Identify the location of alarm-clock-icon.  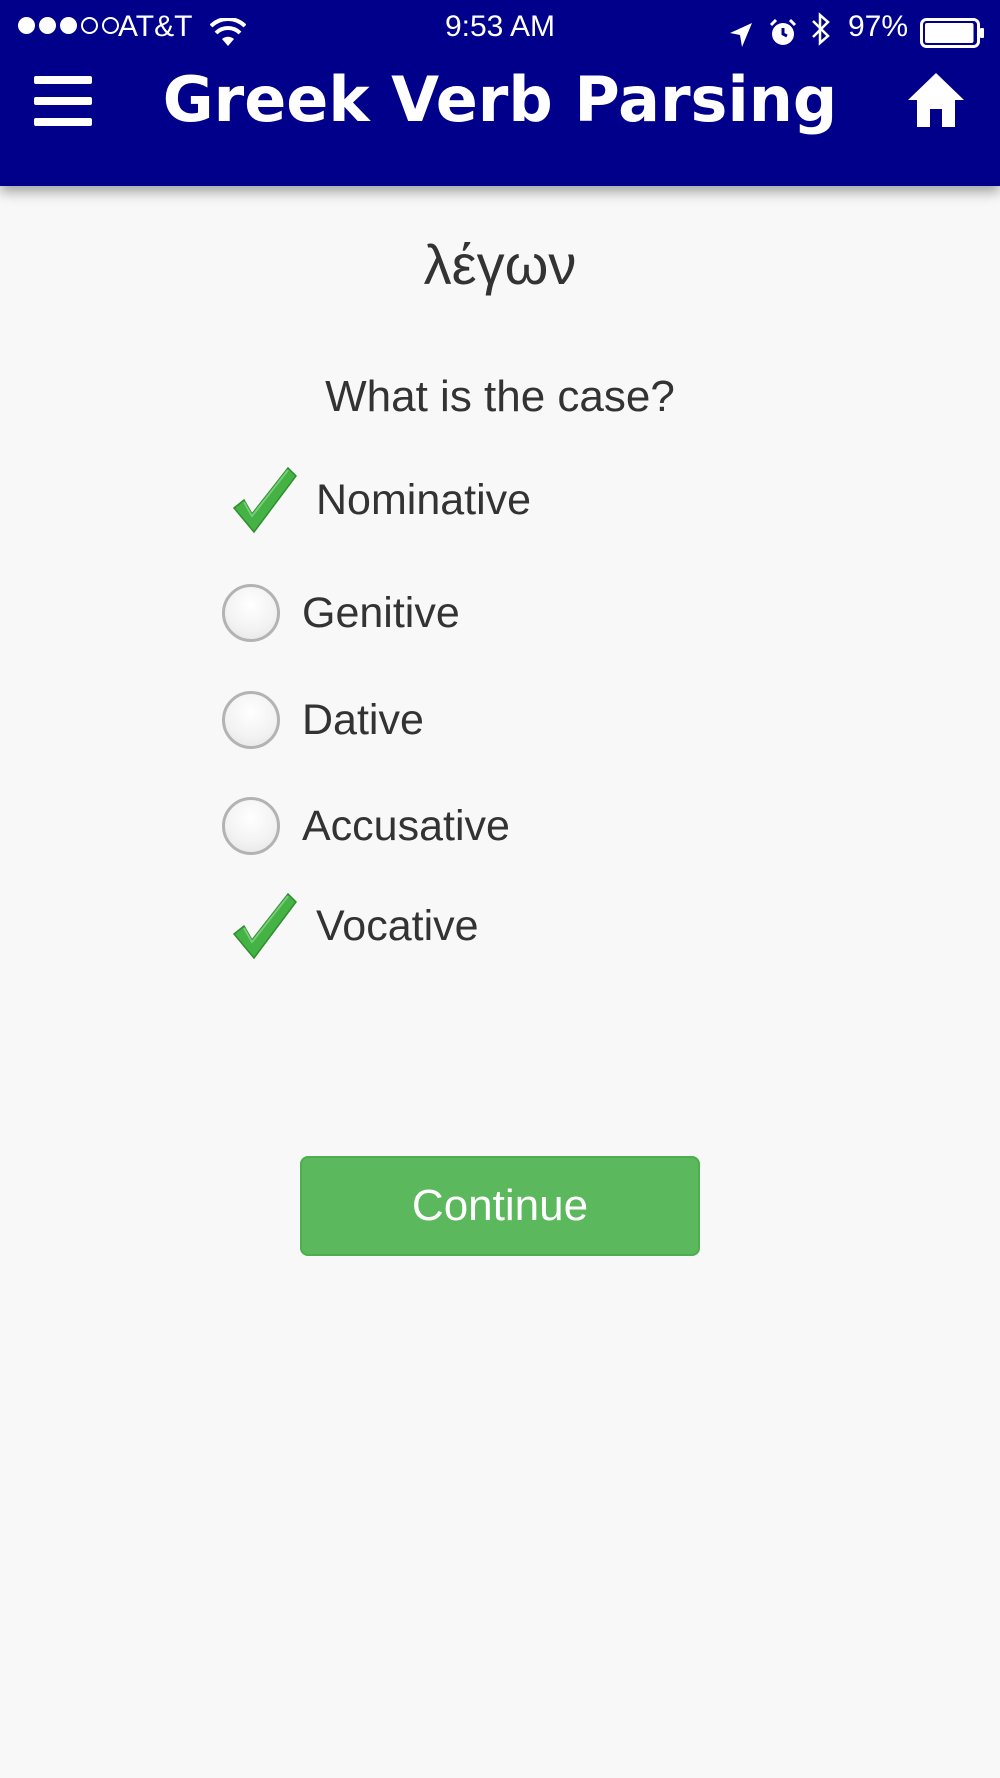
(783, 39).